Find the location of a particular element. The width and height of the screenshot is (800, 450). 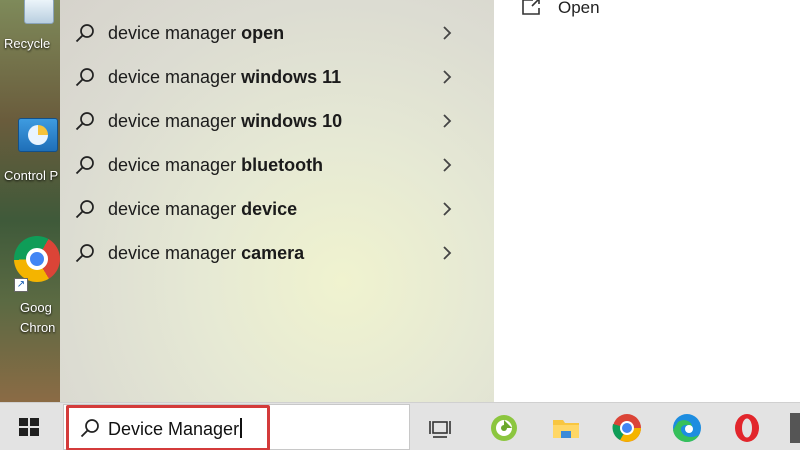

task-view-icon is located at coordinates (441, 428).